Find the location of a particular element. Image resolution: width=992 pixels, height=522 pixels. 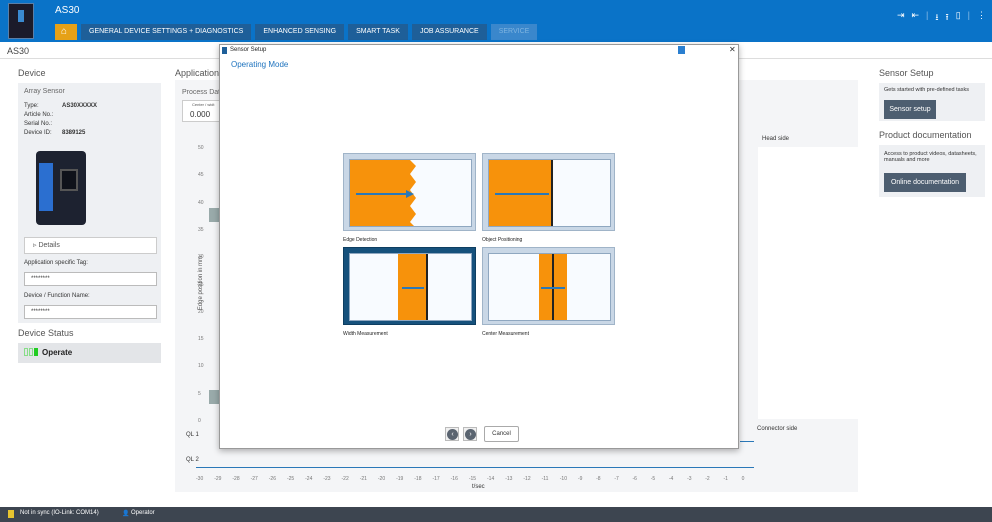

home-tab: ⌂ is located at coordinates (66, 32).